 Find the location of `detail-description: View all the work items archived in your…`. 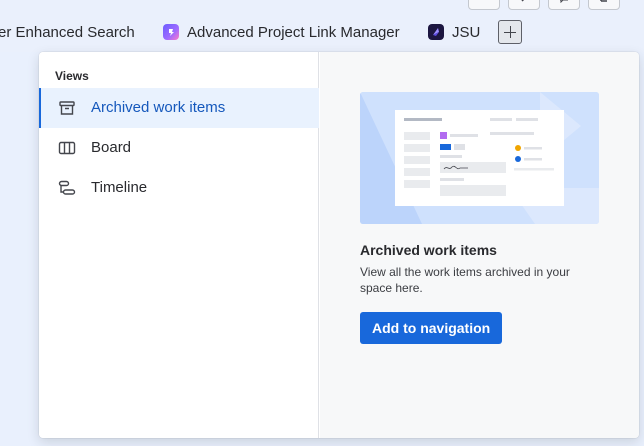

detail-description: View all the work items archived in your… is located at coordinates (465, 280).